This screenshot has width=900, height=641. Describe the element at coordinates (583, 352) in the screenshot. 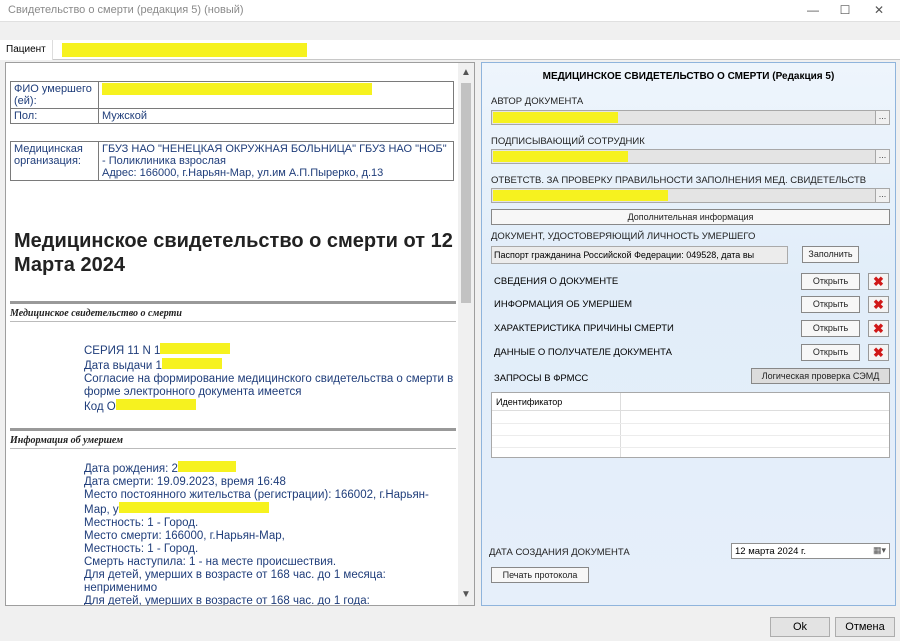

I see `row-label-recipient: ДАННЫЕ О ПОЛУЧАТЕЛЕ ДОКУМЕНТА` at that location.